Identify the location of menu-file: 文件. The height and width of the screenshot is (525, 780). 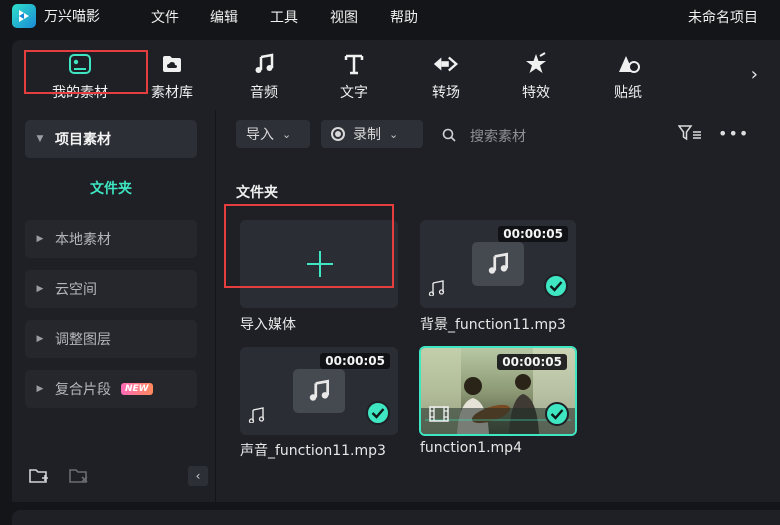
(165, 17).